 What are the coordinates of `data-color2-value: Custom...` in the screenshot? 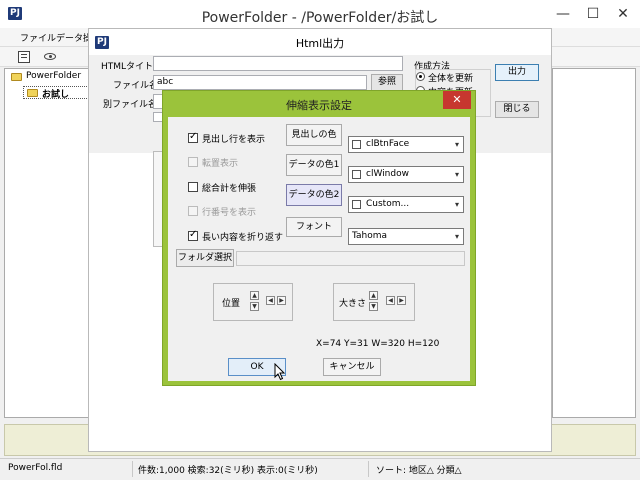 It's located at (388, 204).